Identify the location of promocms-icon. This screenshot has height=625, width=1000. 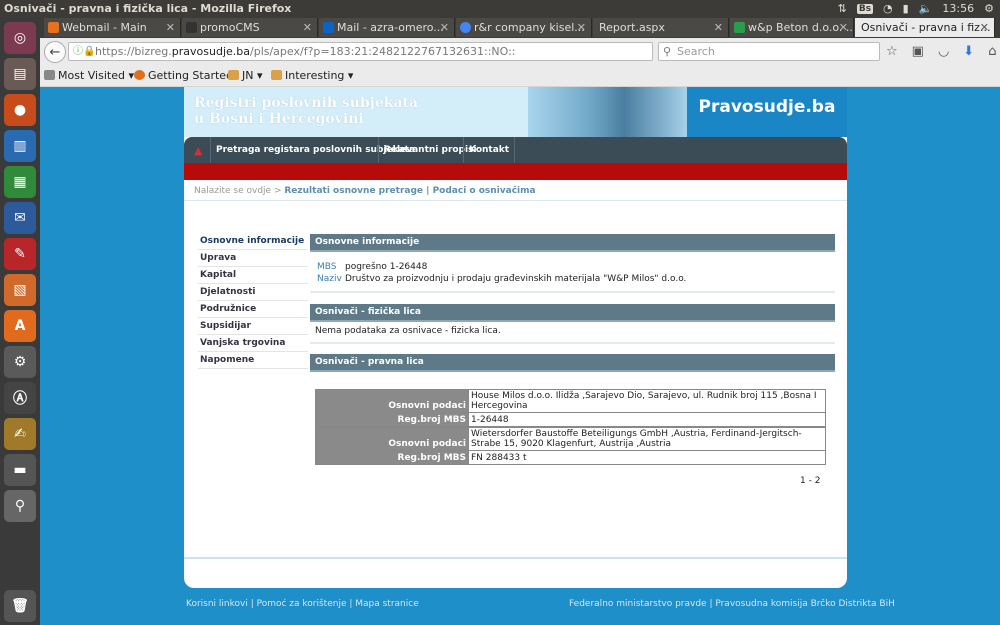
(191, 27).